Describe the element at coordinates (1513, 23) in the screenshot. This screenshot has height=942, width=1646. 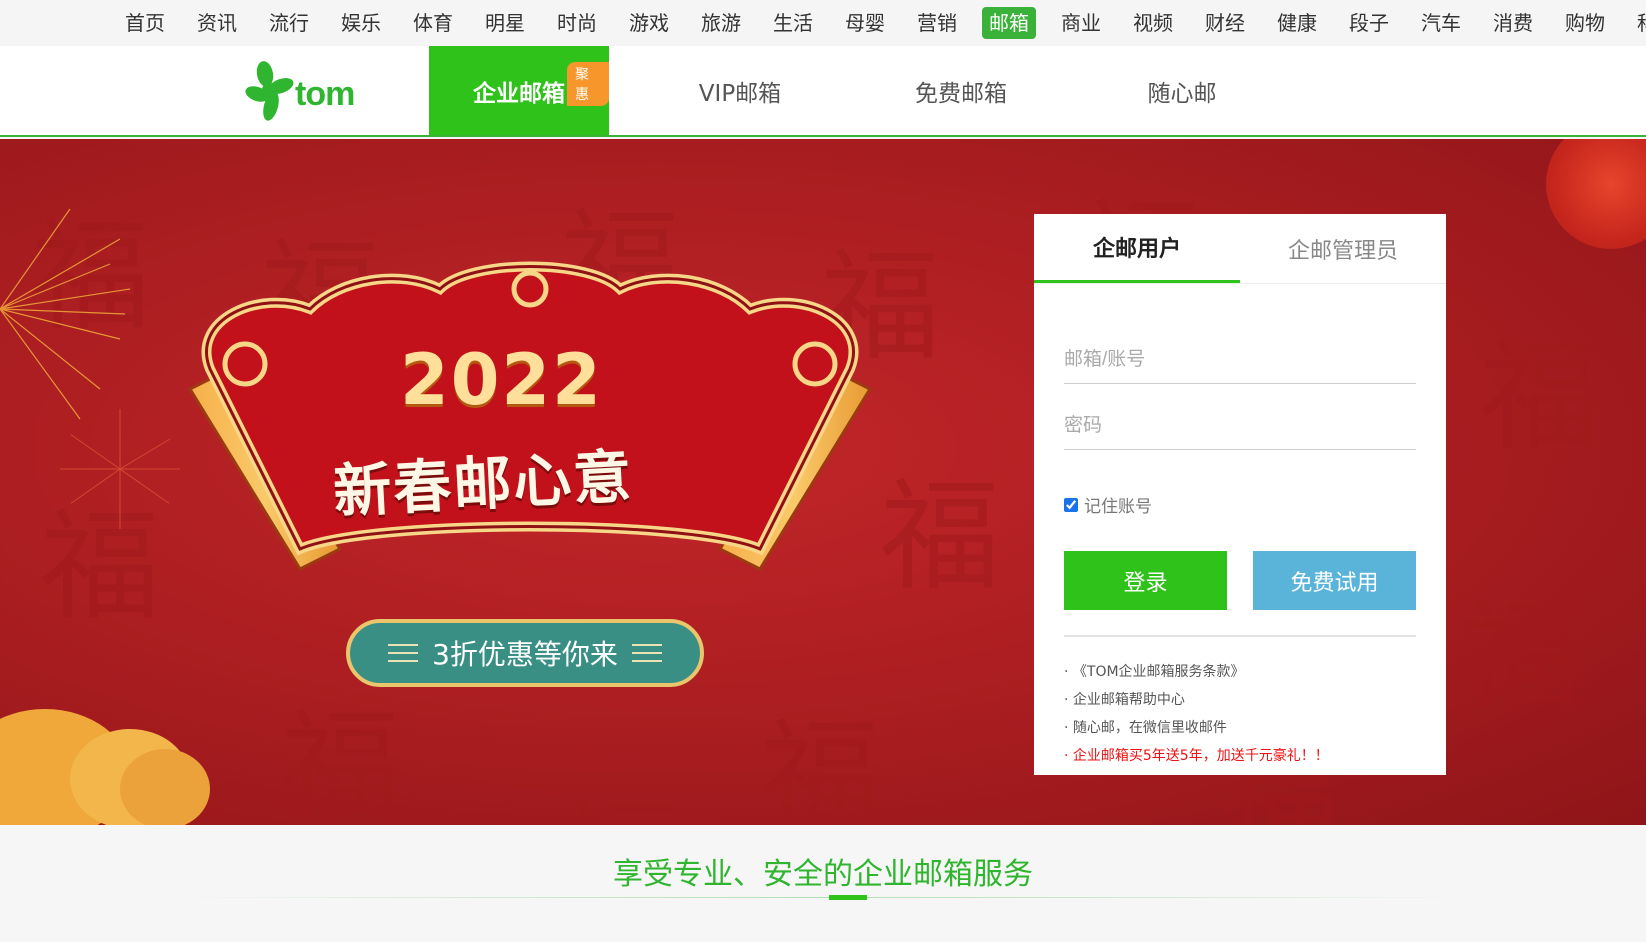
I see `top-nav-item: 消费` at that location.